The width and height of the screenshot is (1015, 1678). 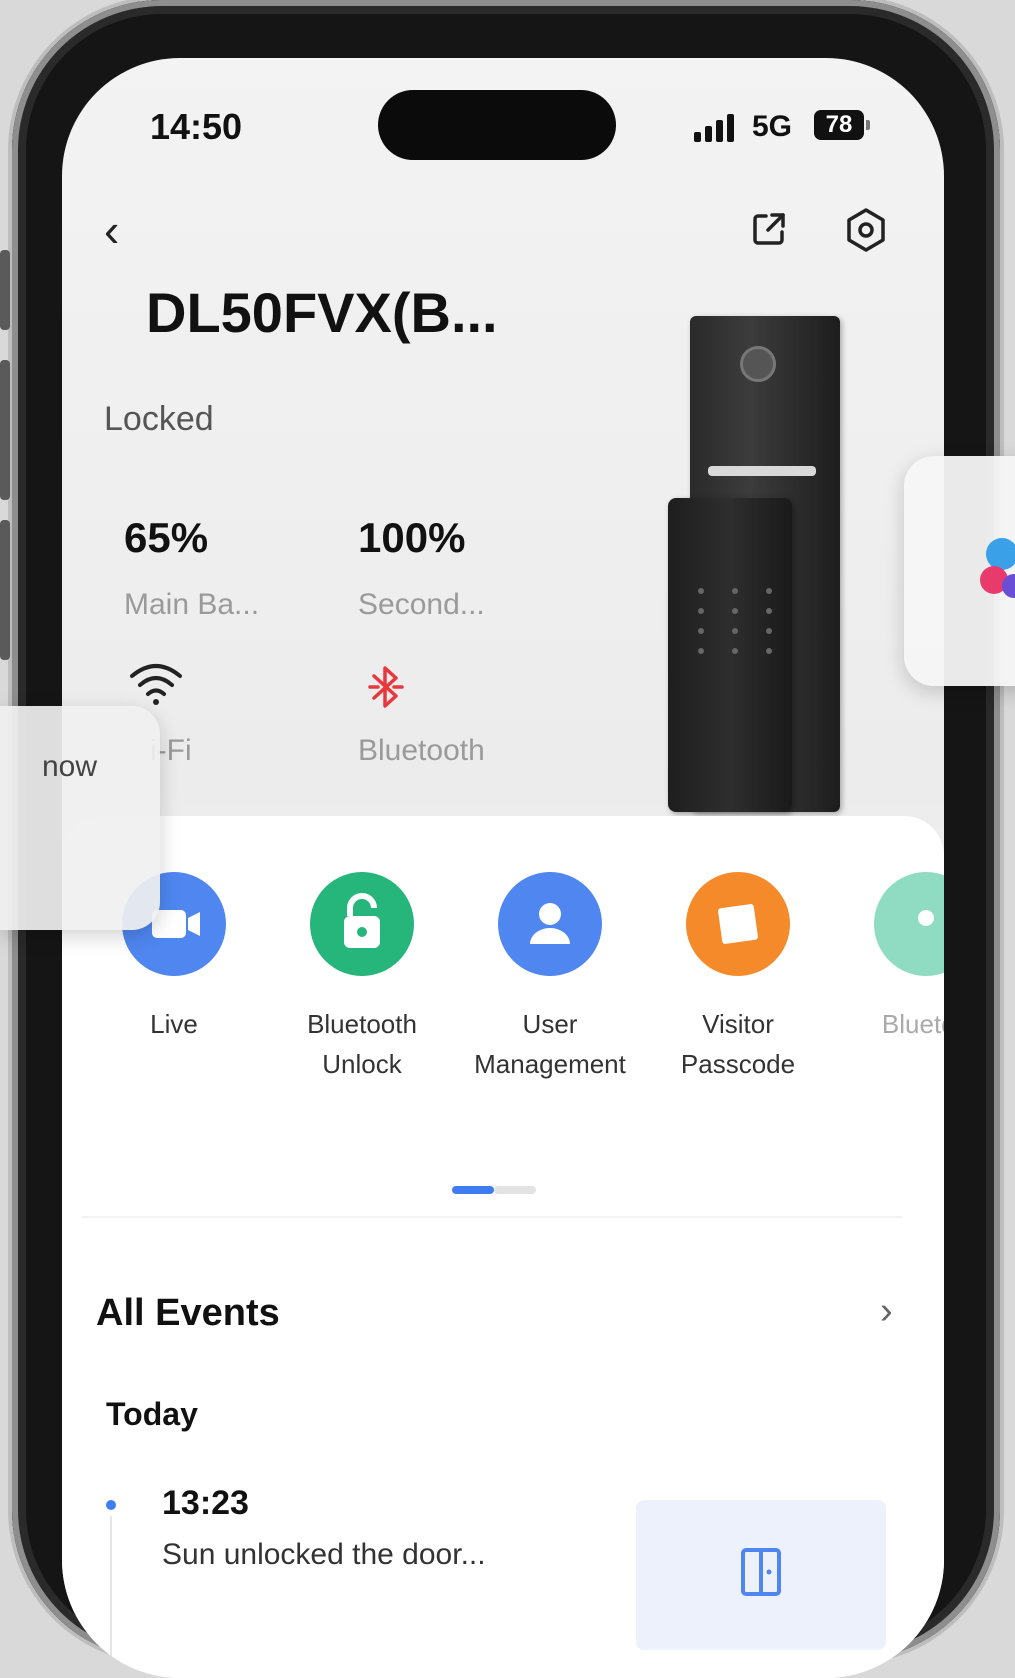 What do you see at coordinates (362, 924) in the screenshot?
I see `unlock-icon` at bounding box center [362, 924].